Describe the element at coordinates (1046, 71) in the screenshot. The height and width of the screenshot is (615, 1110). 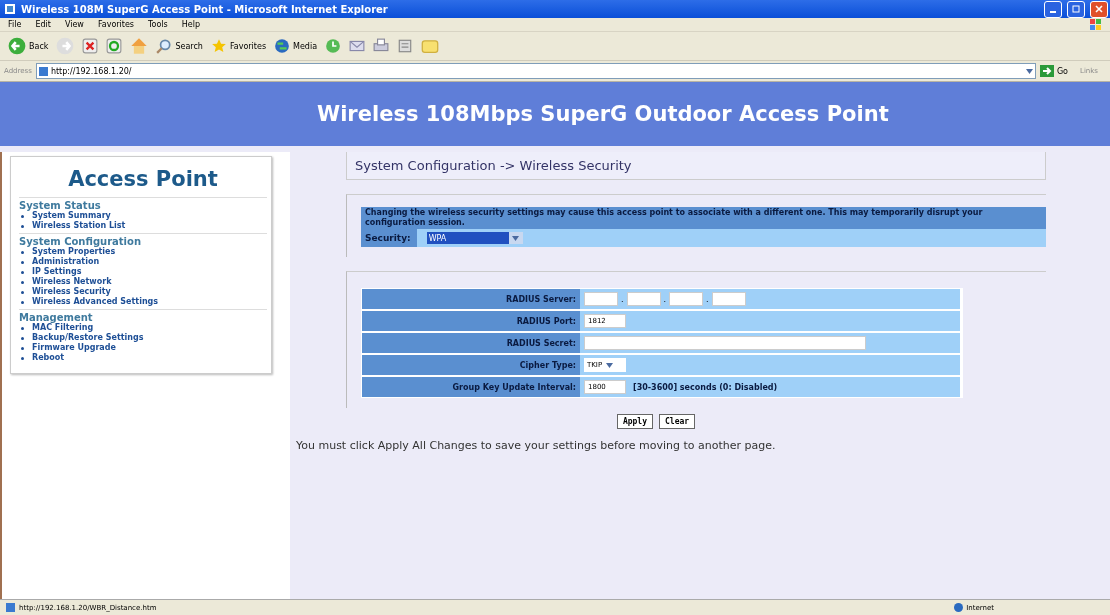
I see `arrow-icon` at that location.